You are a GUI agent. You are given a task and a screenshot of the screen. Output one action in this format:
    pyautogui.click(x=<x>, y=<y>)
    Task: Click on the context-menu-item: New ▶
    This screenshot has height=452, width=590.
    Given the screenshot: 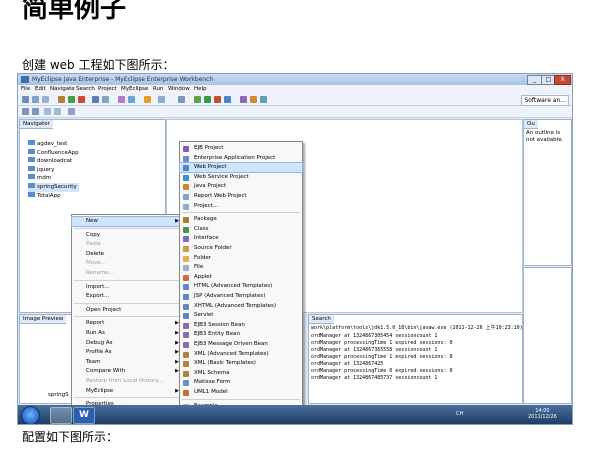 What is the action you would take?
    pyautogui.click(x=127, y=221)
    